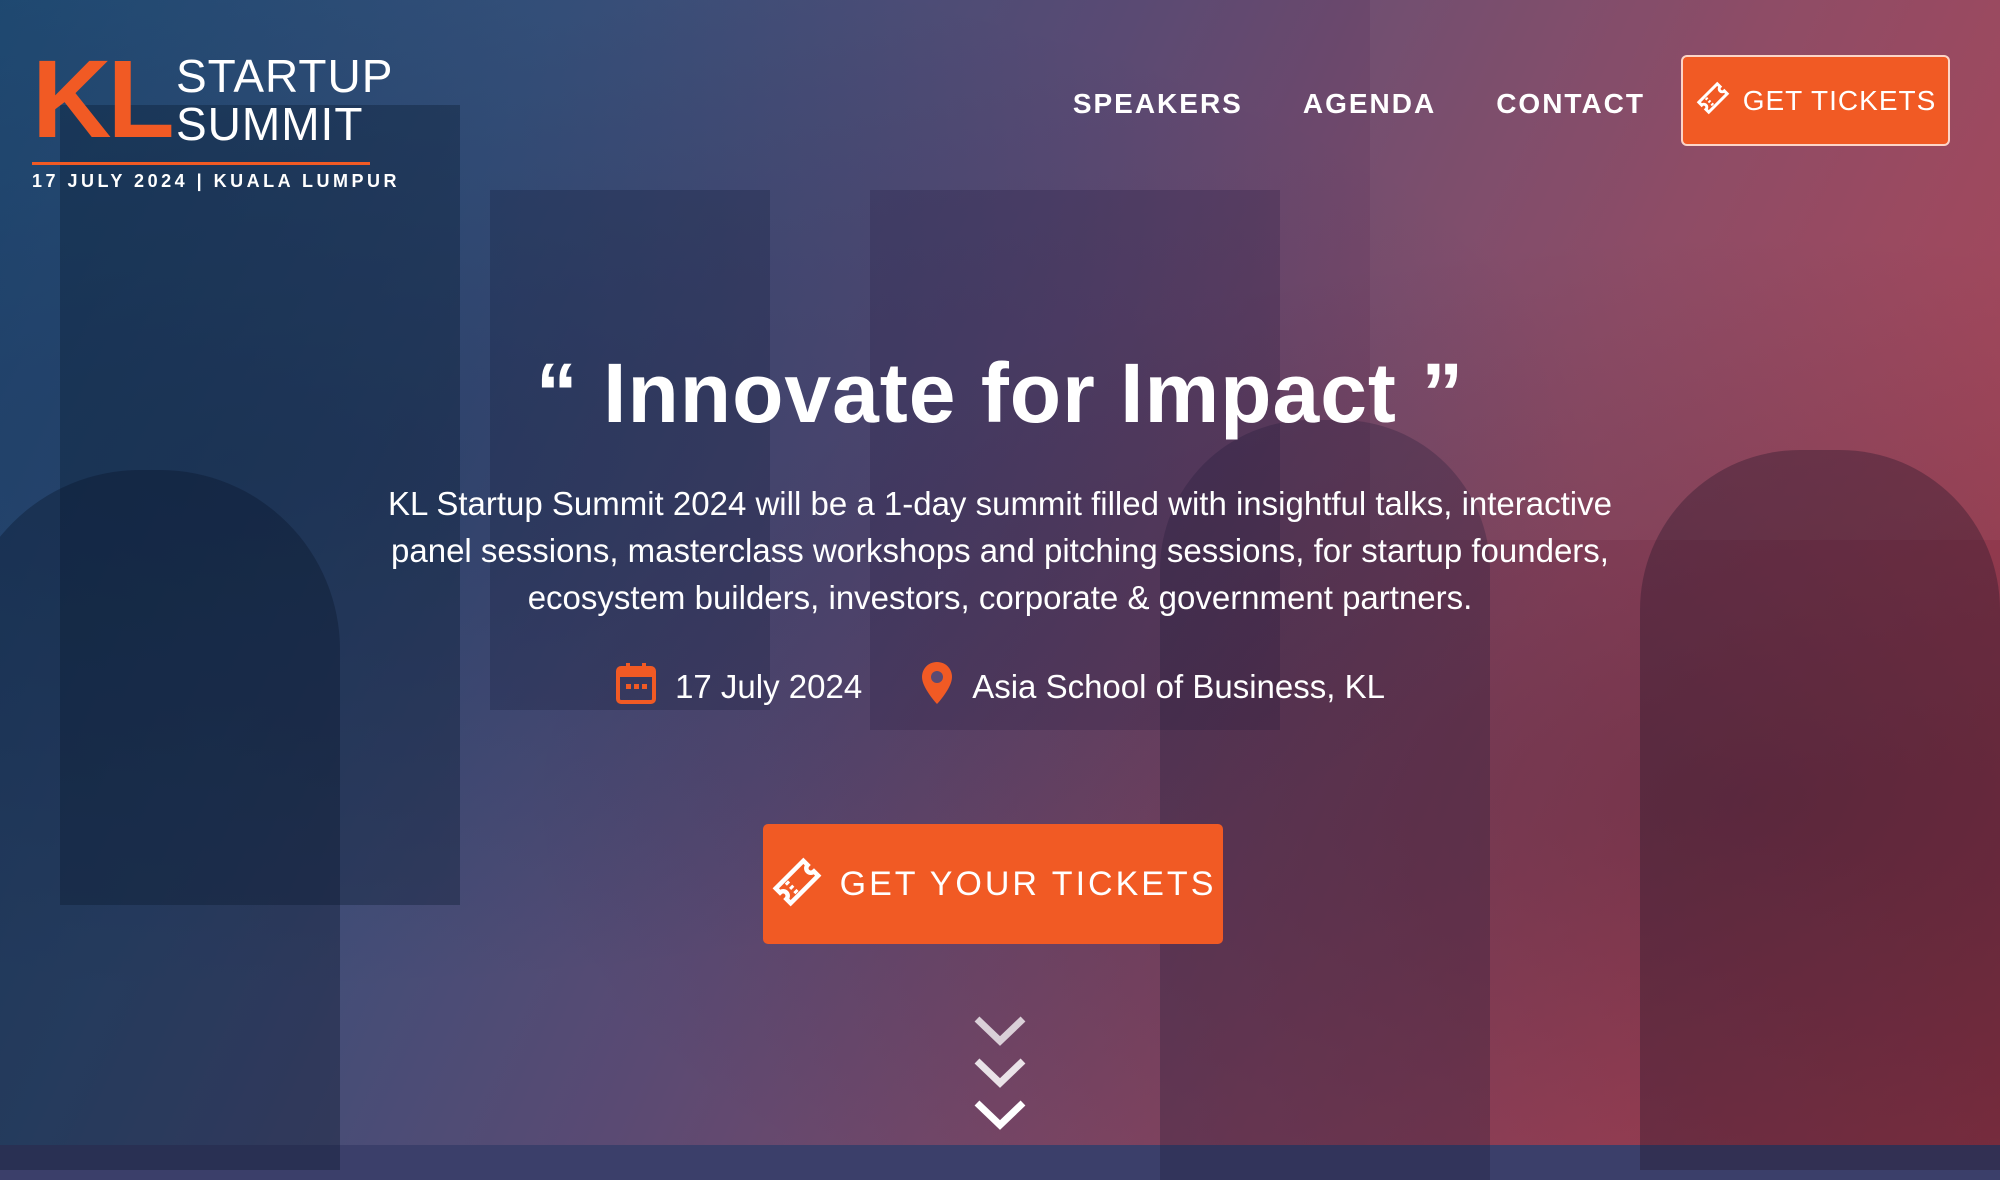  What do you see at coordinates (1570, 104) in the screenshot?
I see `nav-link-contact: CONTACT` at bounding box center [1570, 104].